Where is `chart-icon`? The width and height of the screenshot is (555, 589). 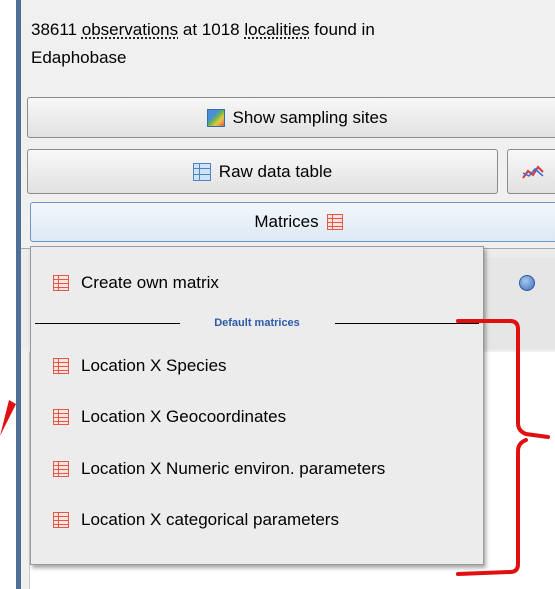
chart-icon is located at coordinates (533, 171).